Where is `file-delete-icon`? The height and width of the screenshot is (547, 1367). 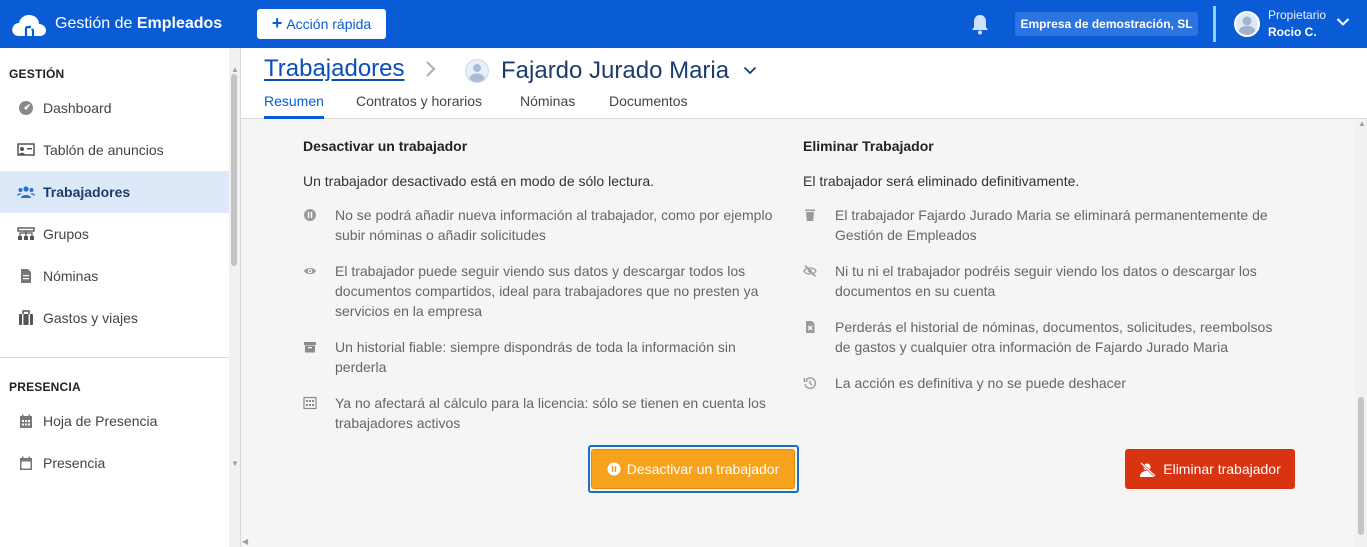
file-delete-icon is located at coordinates (810, 327).